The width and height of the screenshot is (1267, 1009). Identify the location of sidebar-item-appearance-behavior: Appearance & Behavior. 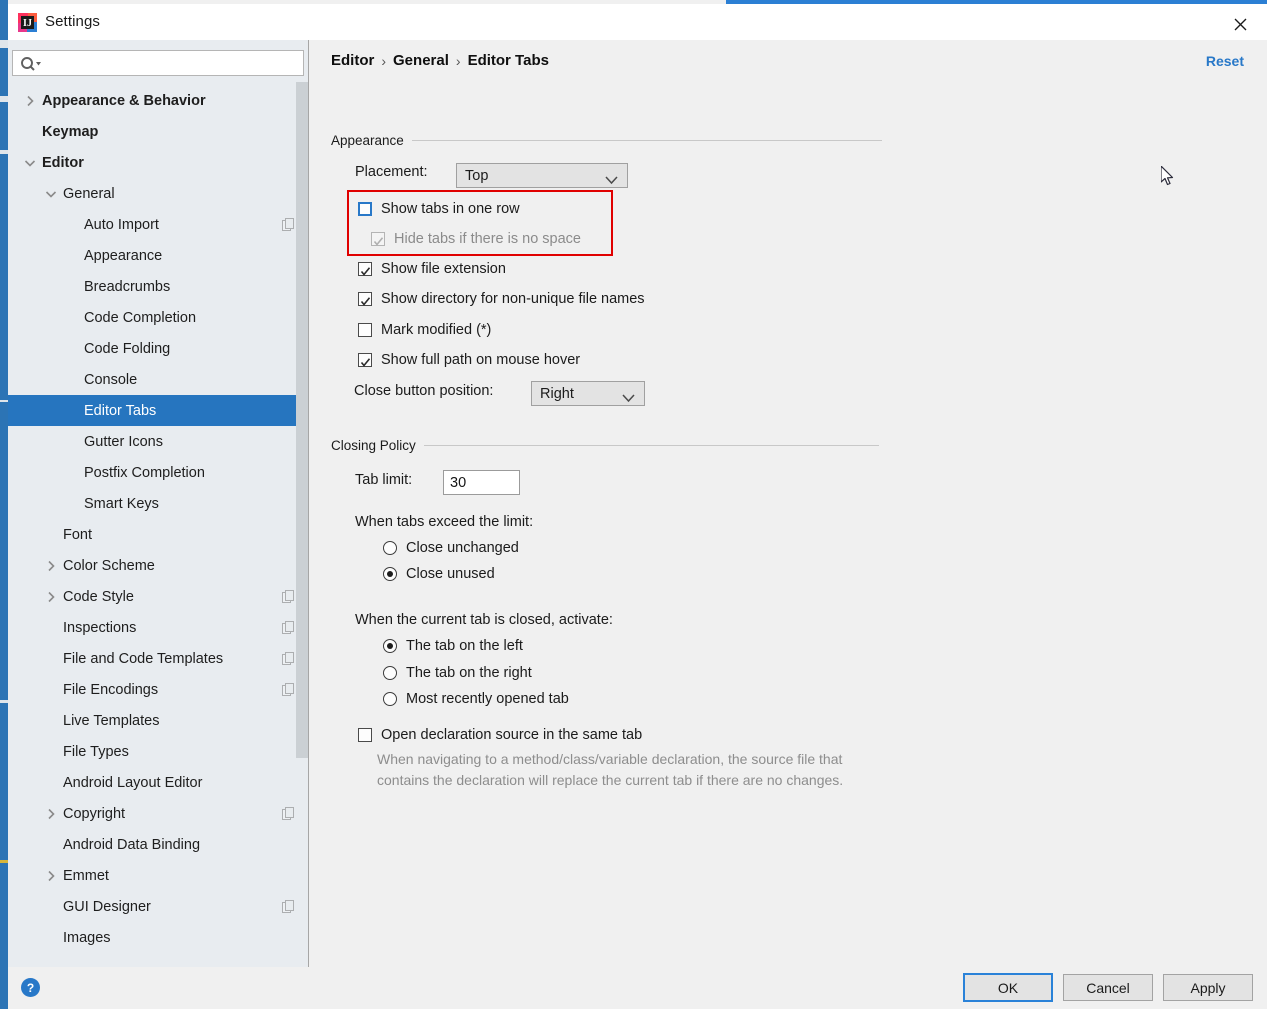
(158, 100).